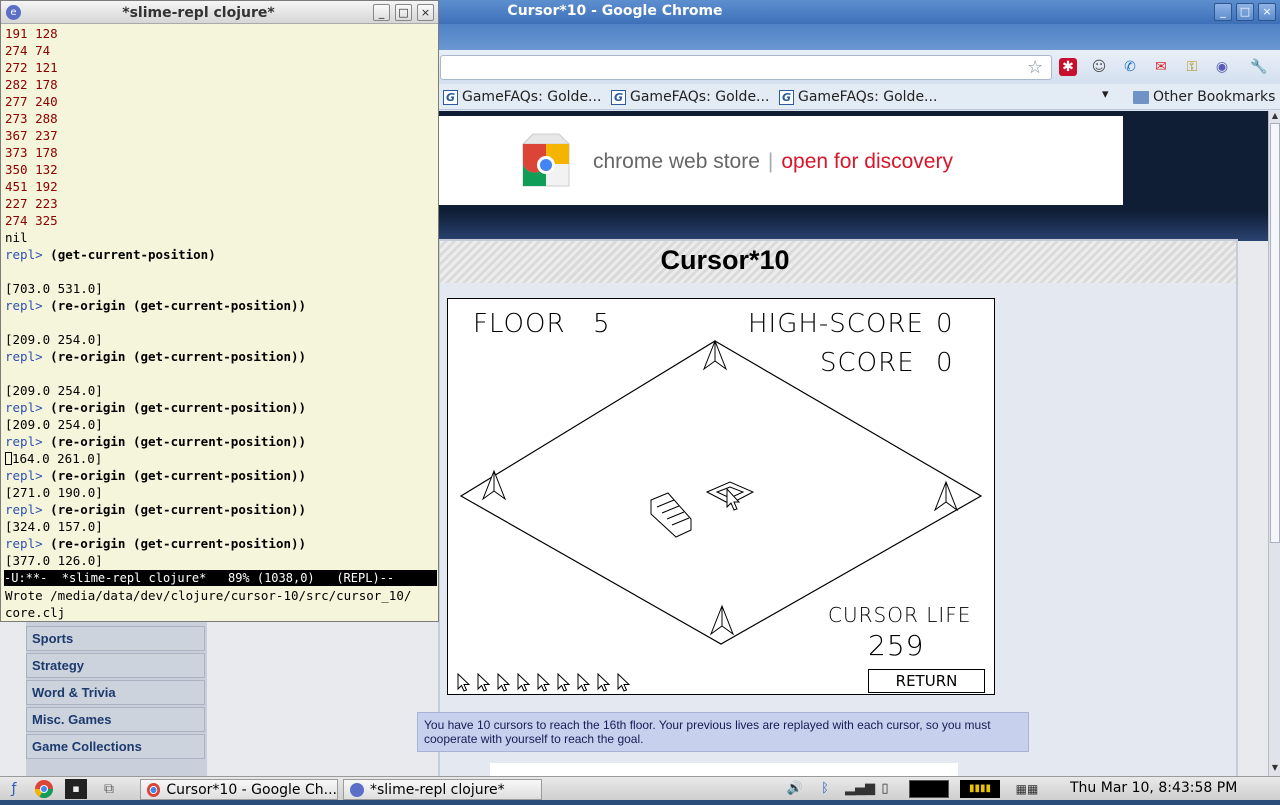 Image resolution: width=1280 pixels, height=805 pixels. I want to click on emacs-titlebar: e *slime-repl clojure* _ □ ×, so click(219, 12).